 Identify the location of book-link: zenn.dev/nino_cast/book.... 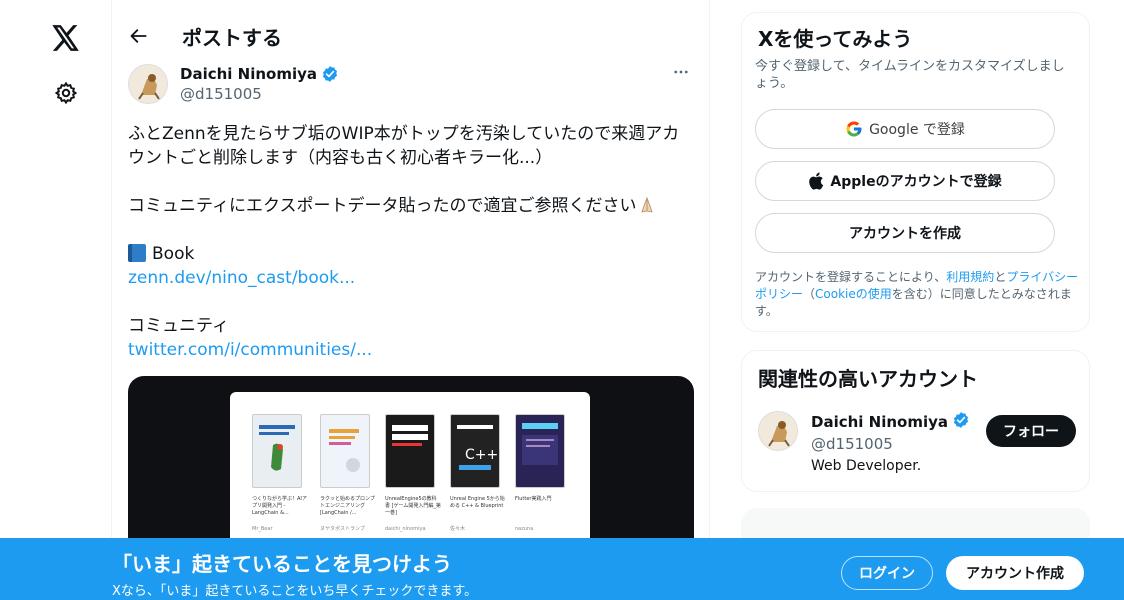
(241, 278).